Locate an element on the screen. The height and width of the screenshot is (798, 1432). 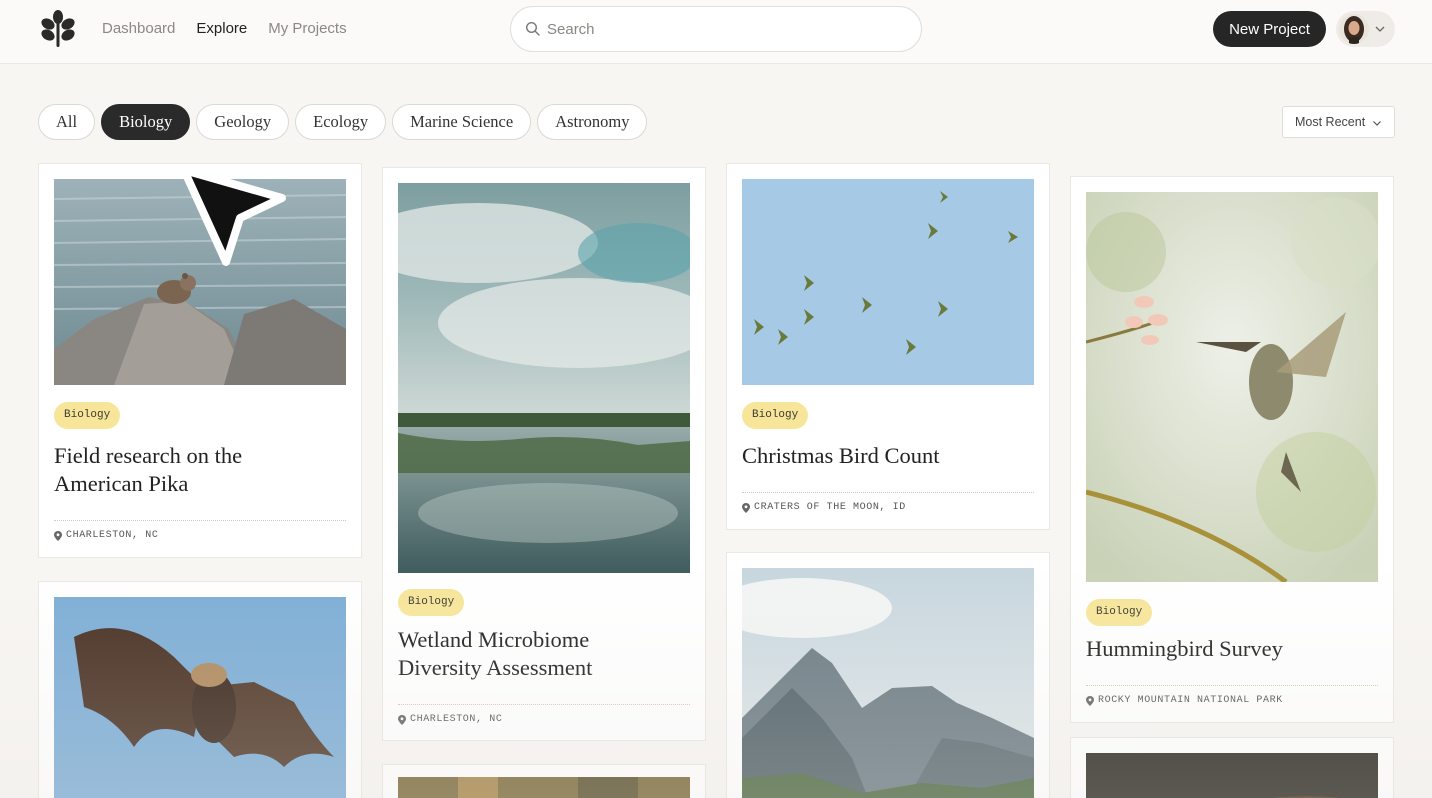
search-icon is located at coordinates (532, 28).